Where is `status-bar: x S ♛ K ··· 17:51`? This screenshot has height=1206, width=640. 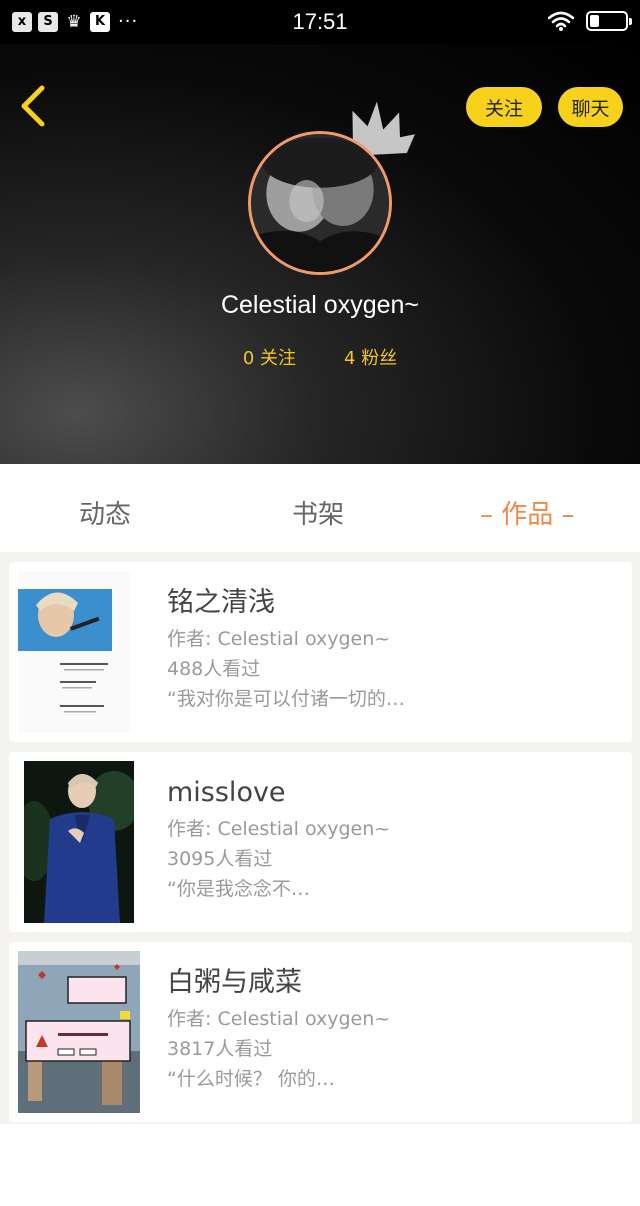
status-bar: x S ♛ K ··· 17:51 is located at coordinates (320, 22).